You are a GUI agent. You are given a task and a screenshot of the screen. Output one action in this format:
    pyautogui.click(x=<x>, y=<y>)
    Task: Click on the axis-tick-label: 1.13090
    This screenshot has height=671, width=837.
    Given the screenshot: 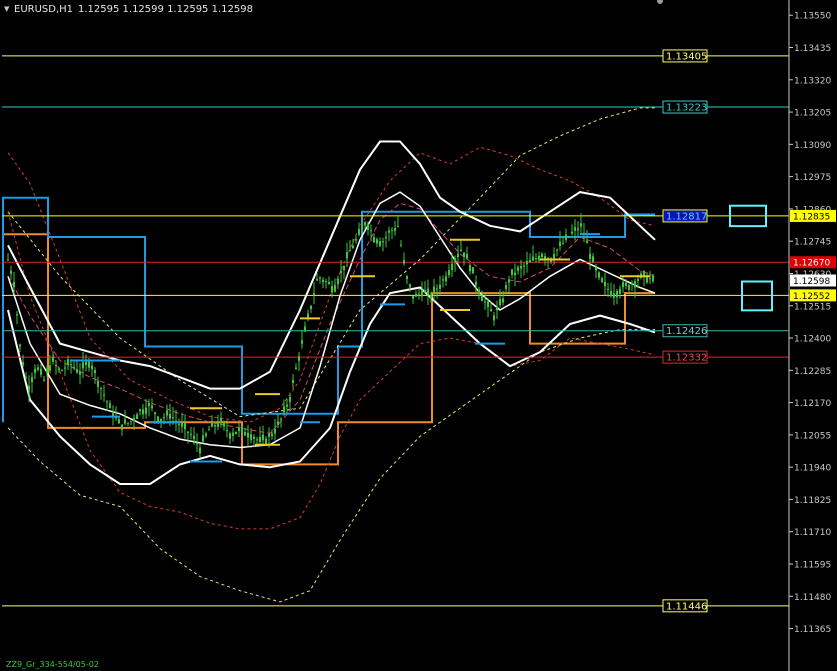 What is the action you would take?
    pyautogui.click(x=812, y=146)
    